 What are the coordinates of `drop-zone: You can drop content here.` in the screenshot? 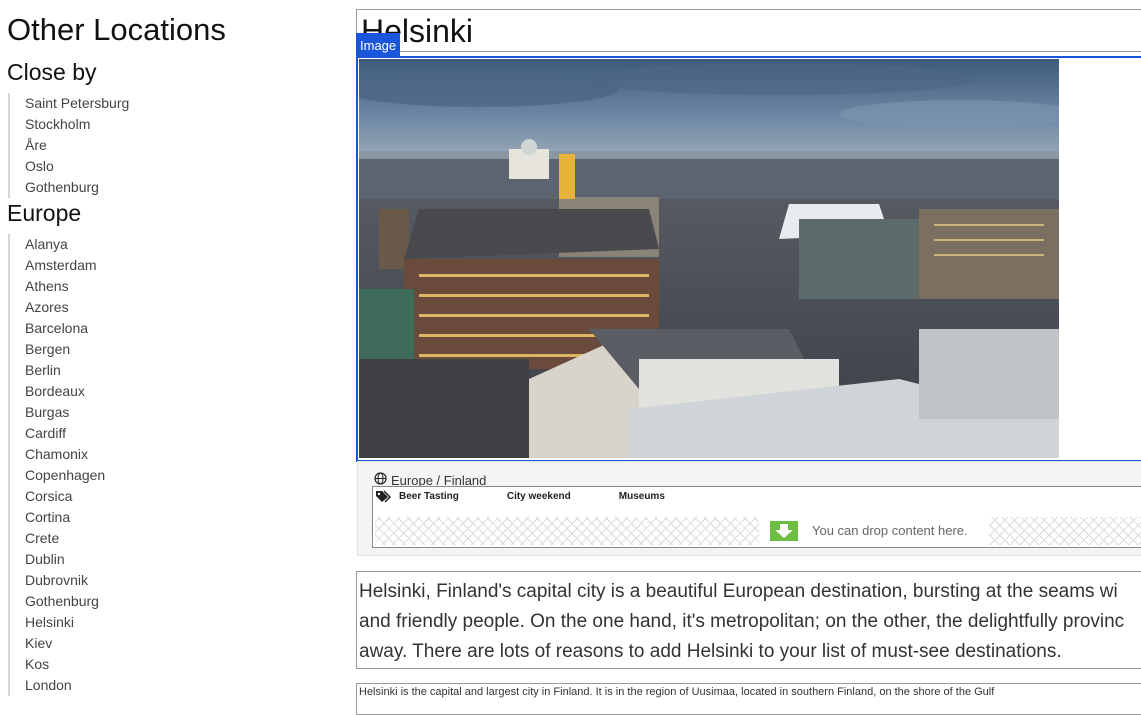 It's located at (757, 531).